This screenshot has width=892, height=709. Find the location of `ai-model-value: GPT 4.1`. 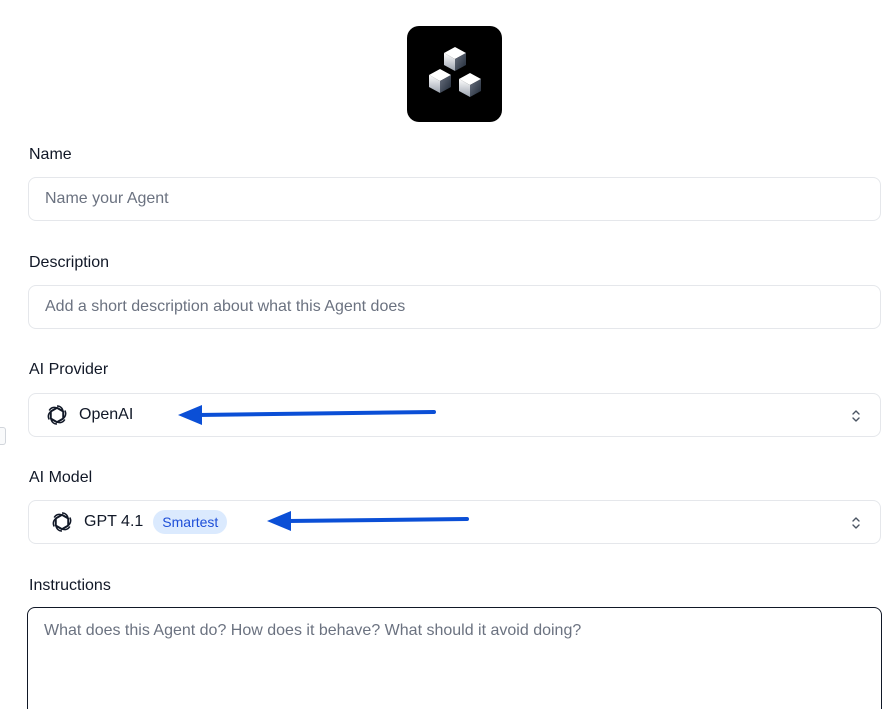

ai-model-value: GPT 4.1 is located at coordinates (114, 521).